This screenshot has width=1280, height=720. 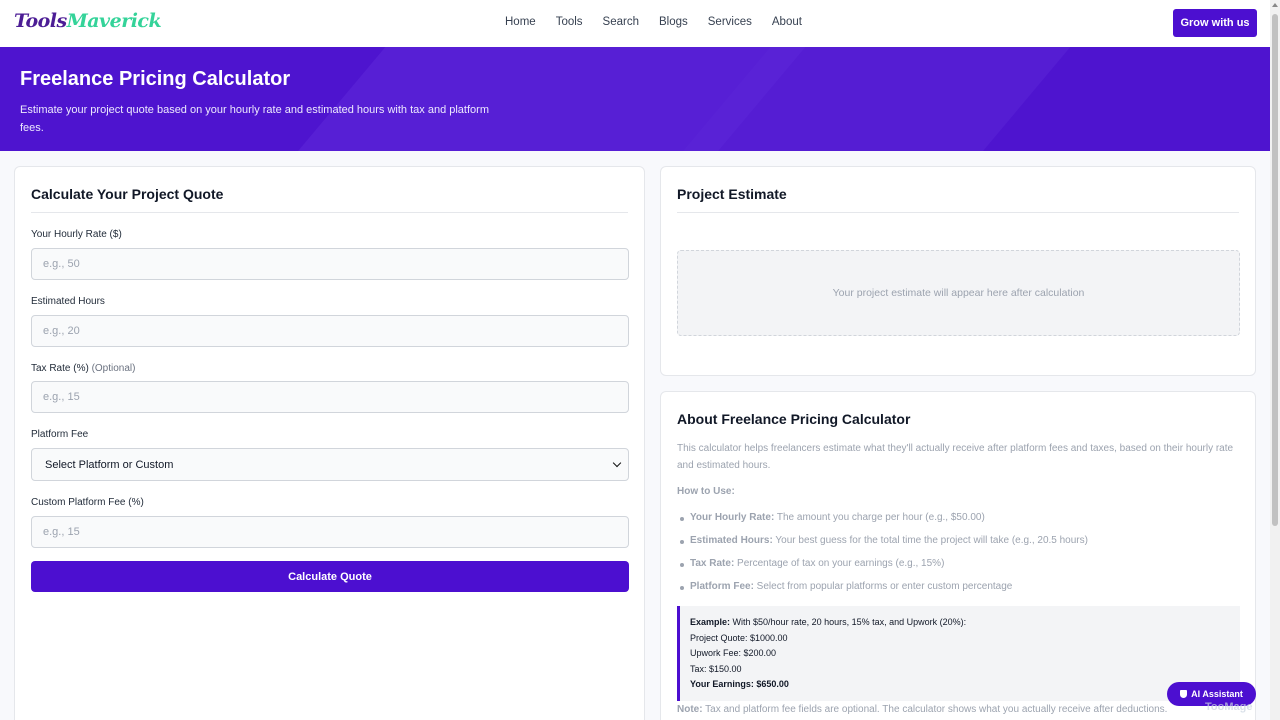 What do you see at coordinates (621, 22) in the screenshot?
I see `nav-link-search: Search` at bounding box center [621, 22].